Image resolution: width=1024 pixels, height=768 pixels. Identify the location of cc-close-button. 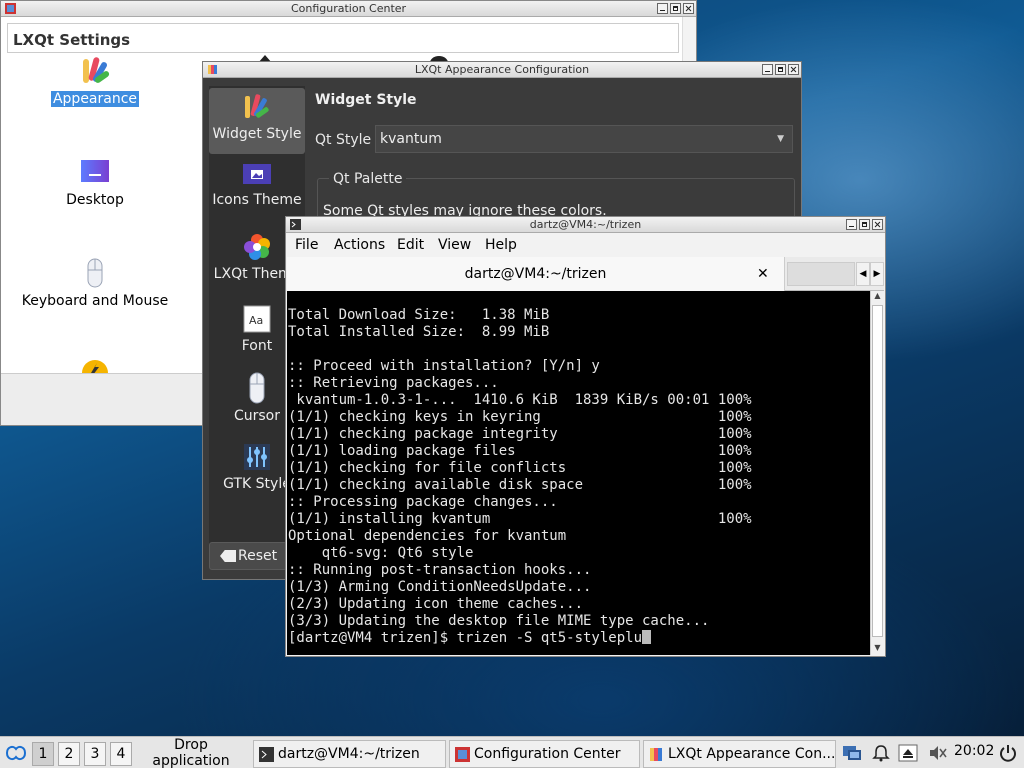
(688, 8).